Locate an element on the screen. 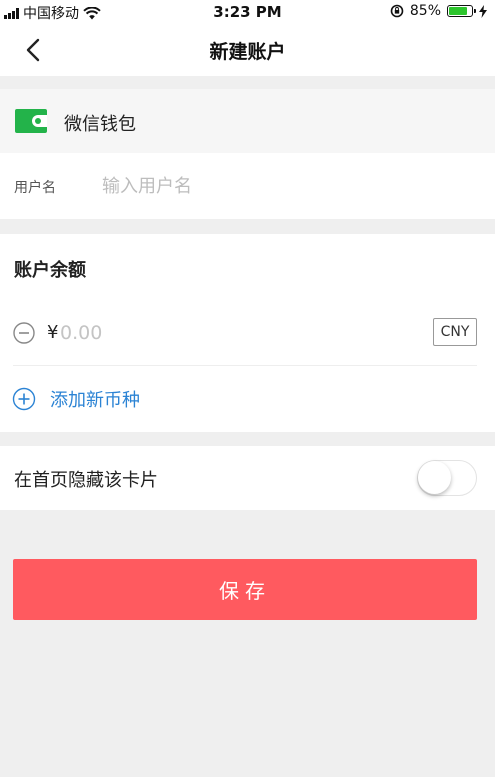 The width and height of the screenshot is (495, 777). amount-row: ¥ CNY is located at coordinates (247, 340).